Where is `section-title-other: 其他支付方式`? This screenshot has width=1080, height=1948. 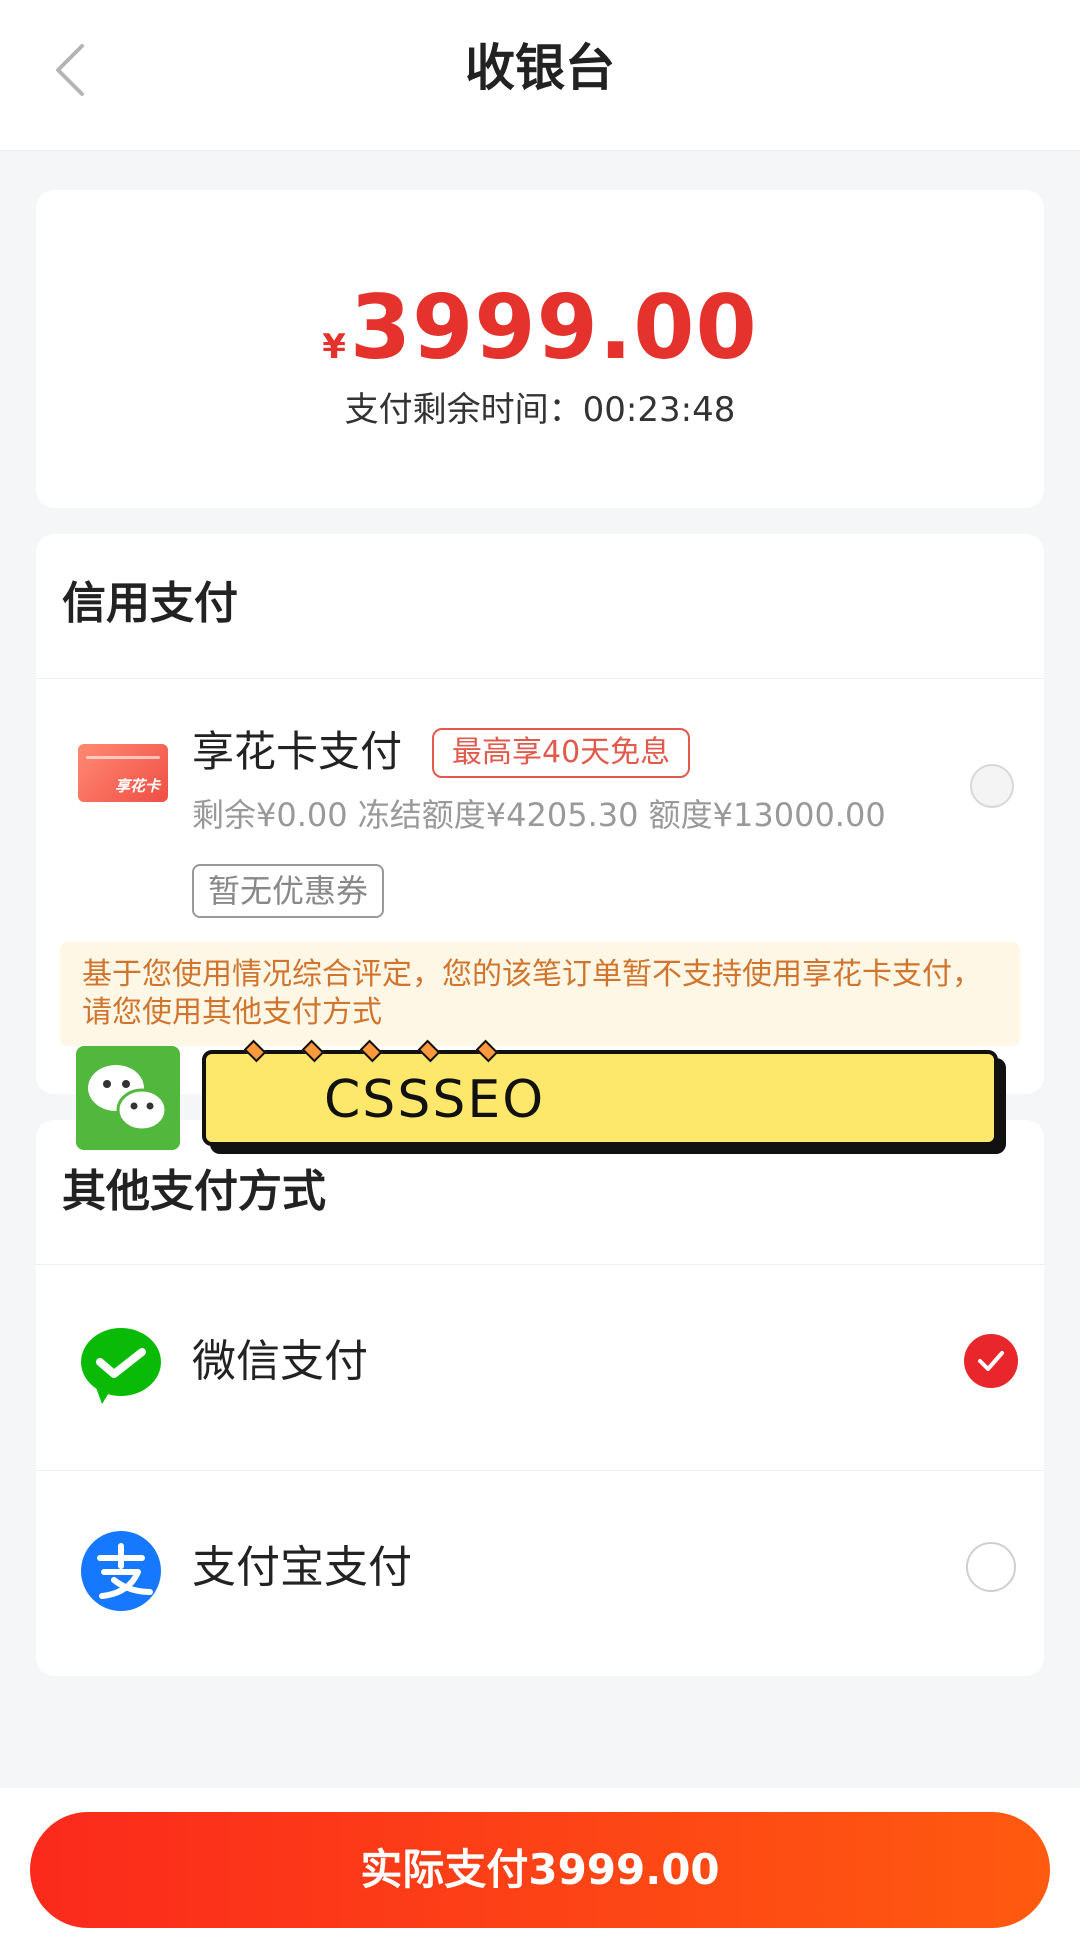
section-title-other: 其他支付方式 is located at coordinates (194, 1191).